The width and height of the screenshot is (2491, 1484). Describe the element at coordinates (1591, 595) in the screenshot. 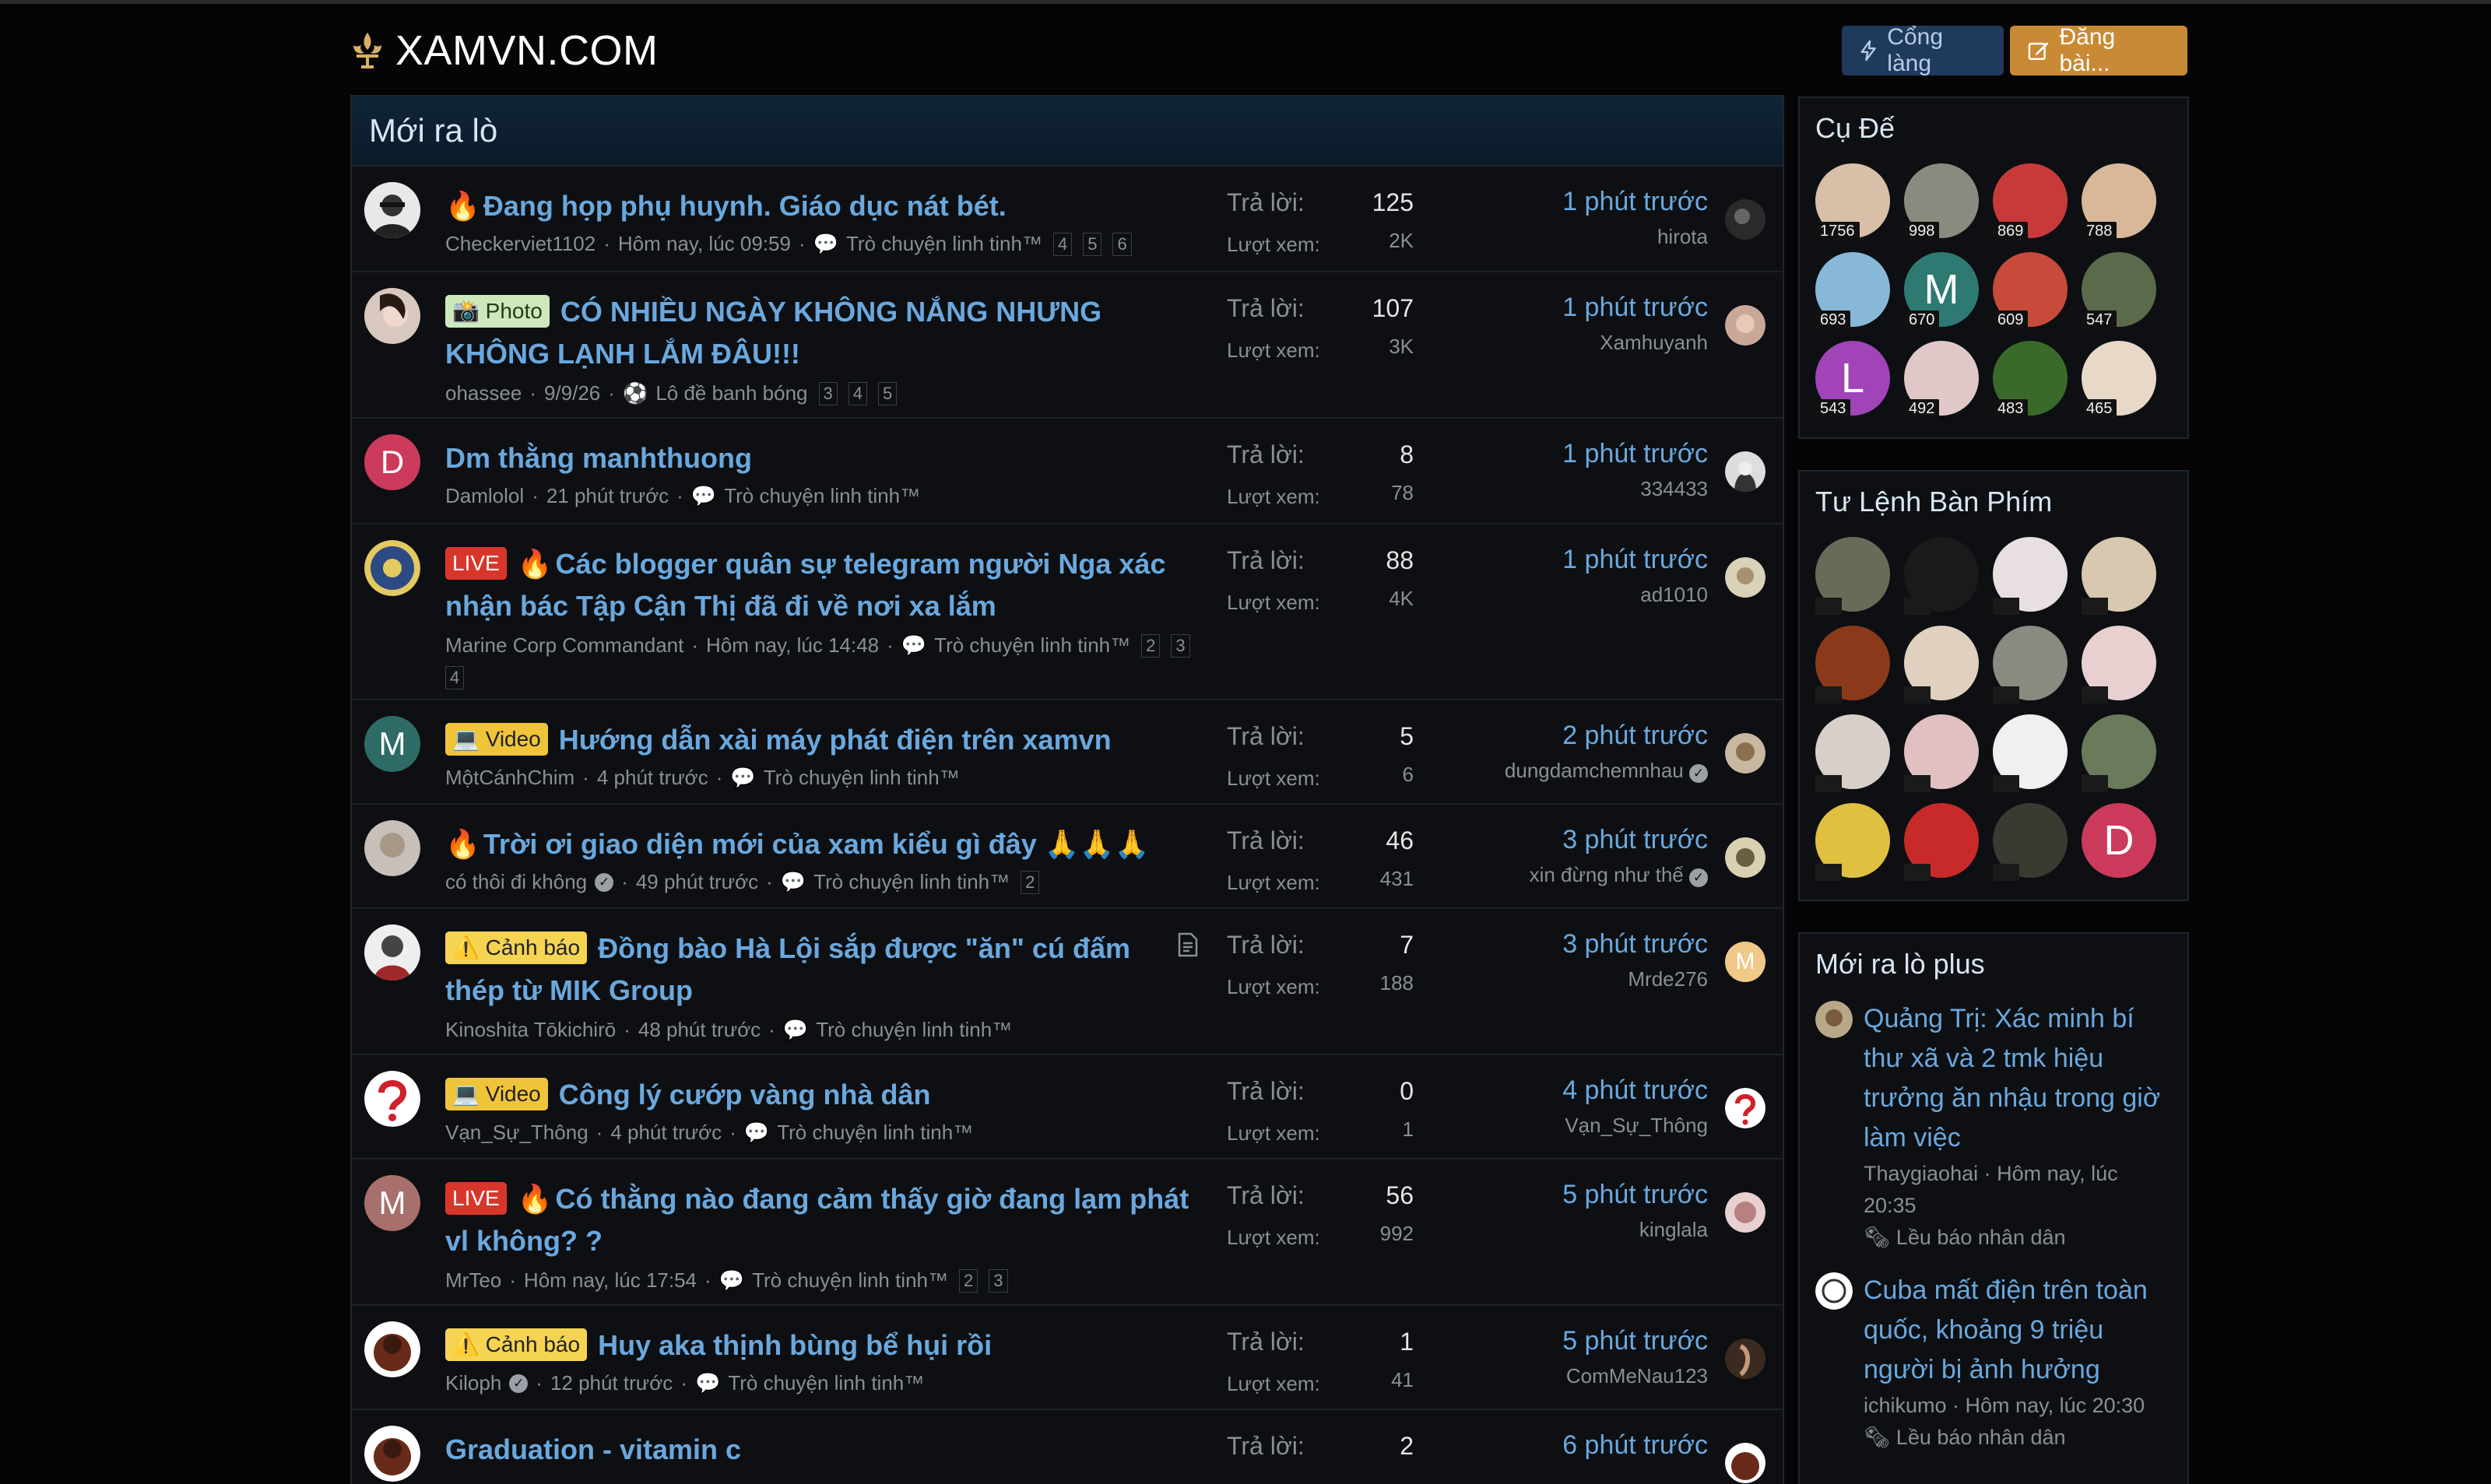

I see `last-post-user: ad1010` at that location.